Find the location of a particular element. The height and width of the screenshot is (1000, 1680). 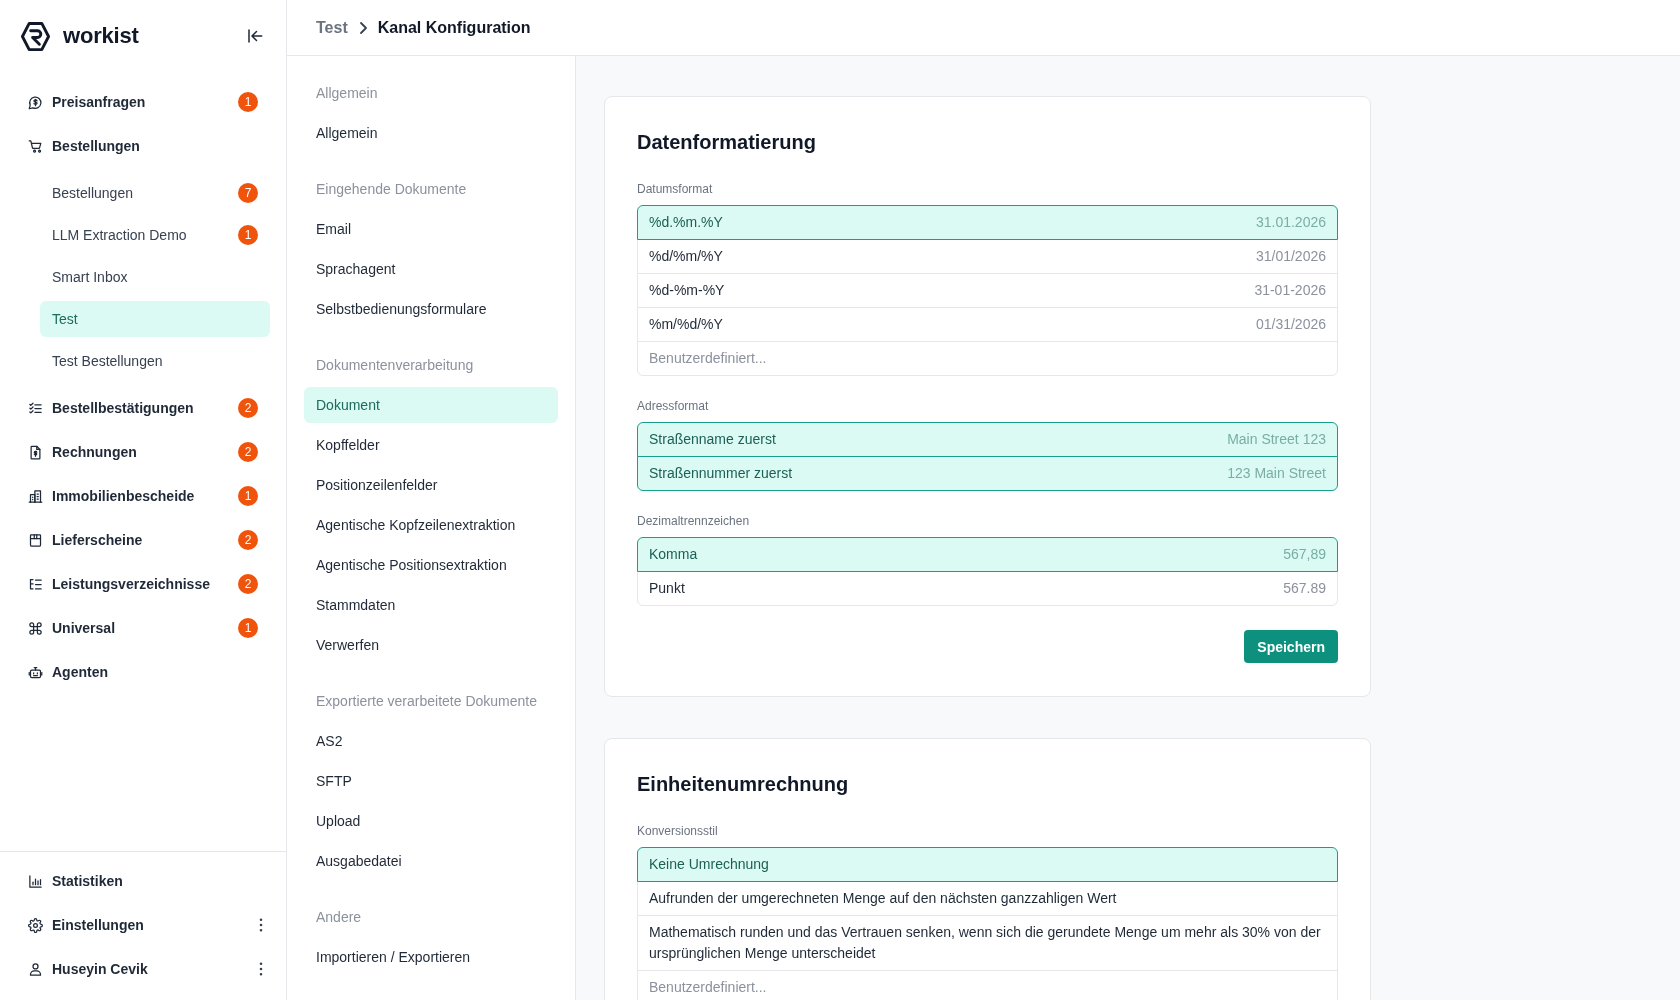

format-option: Punkt 567.89 is located at coordinates (987, 588).